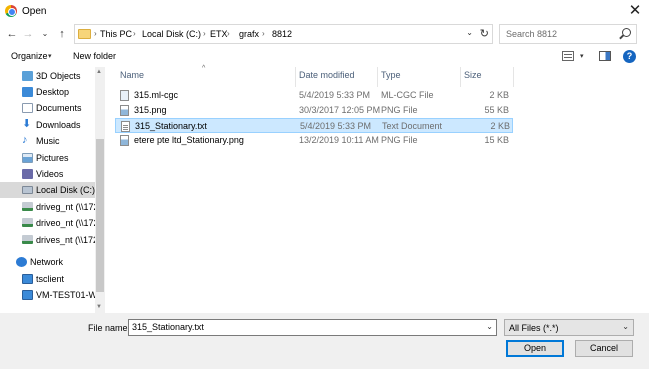 Image resolution: width=649 pixels, height=369 pixels. I want to click on chrome-icon, so click(11, 11).